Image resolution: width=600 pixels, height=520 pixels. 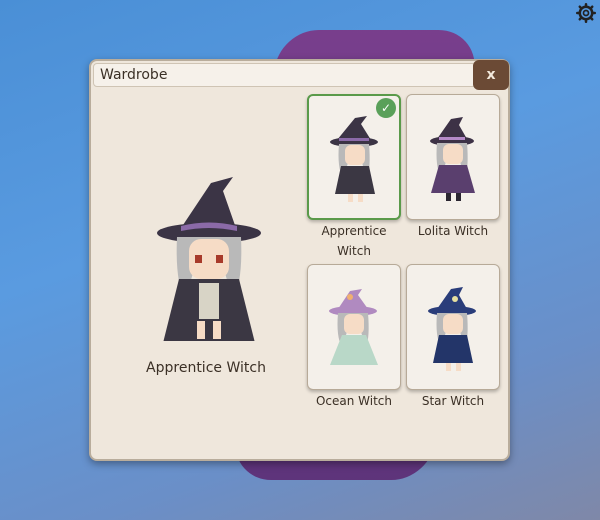 I want to click on lolita-witch-icon, so click(x=452, y=159).